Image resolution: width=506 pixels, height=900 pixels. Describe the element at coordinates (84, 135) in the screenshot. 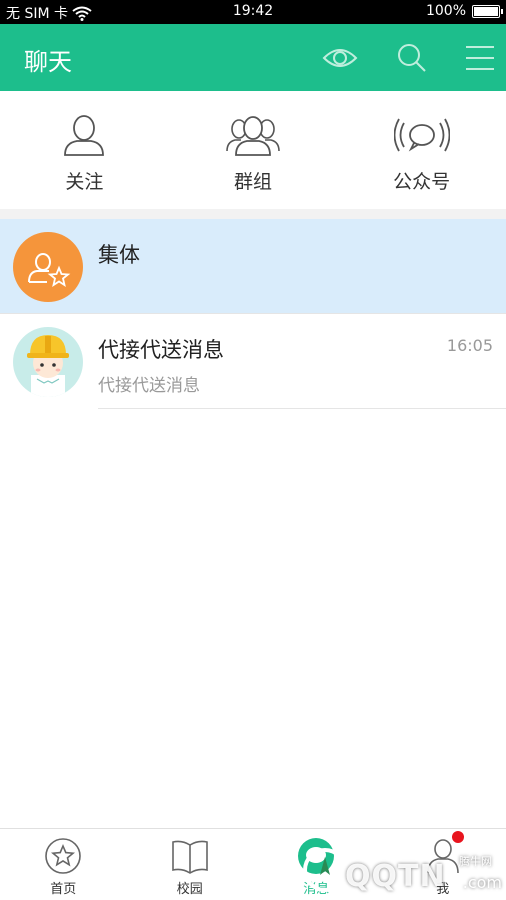

I see `person-icon` at that location.